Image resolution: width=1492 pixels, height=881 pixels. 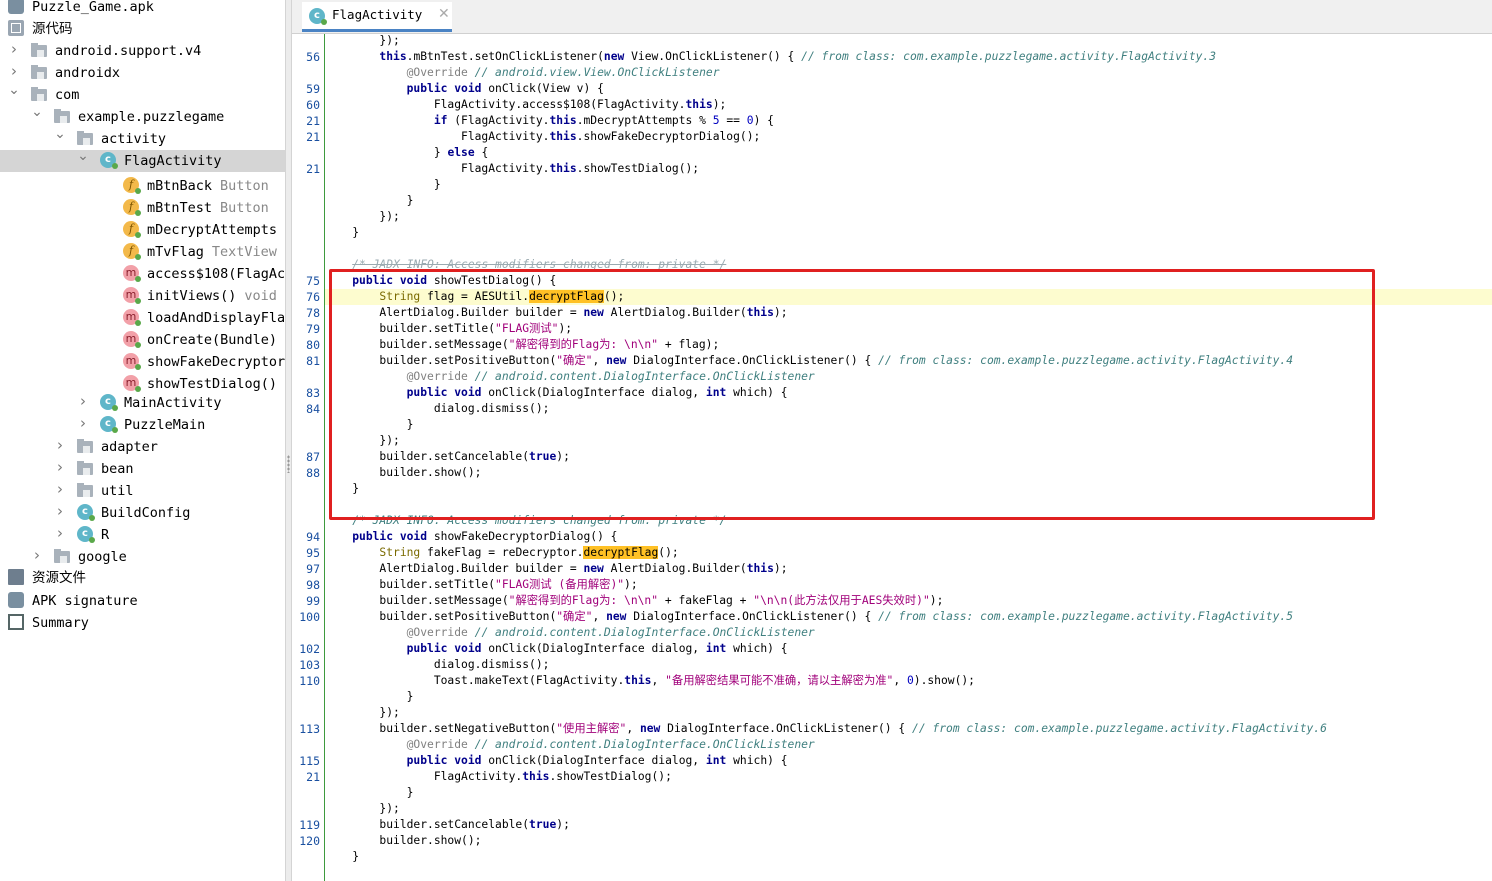 I want to click on tree-item-google: › google, so click(x=142, y=557).